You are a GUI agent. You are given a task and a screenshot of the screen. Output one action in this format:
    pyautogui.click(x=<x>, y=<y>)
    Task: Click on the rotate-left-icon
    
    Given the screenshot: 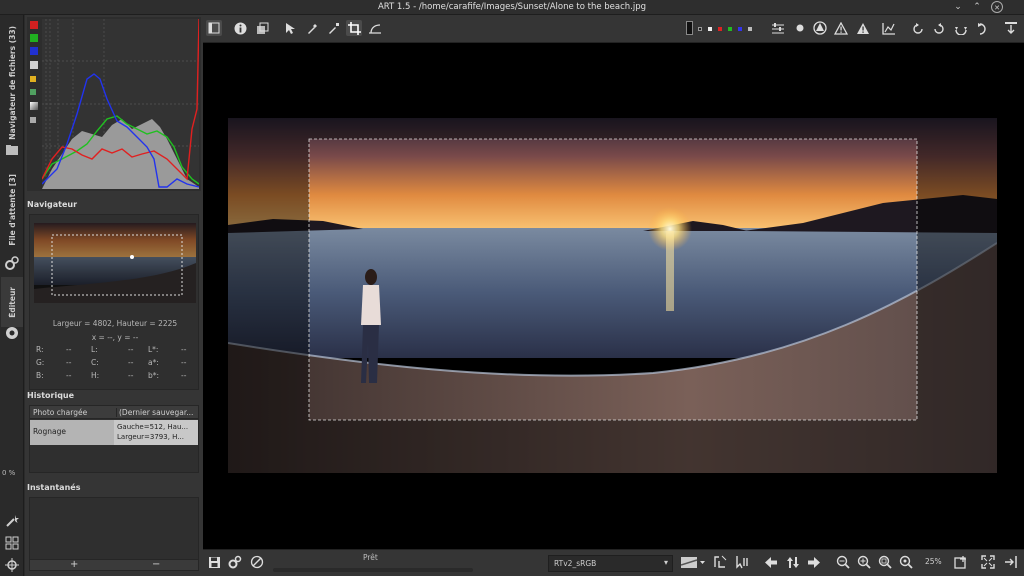 What is the action you would take?
    pyautogui.click(x=918, y=28)
    